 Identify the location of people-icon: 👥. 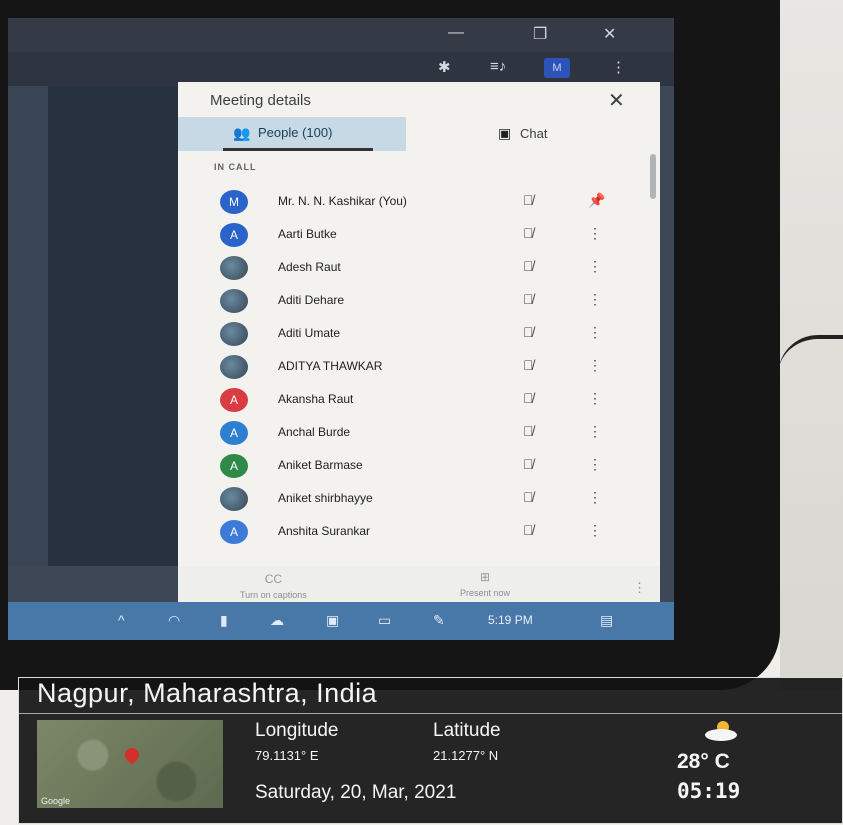
(242, 133).